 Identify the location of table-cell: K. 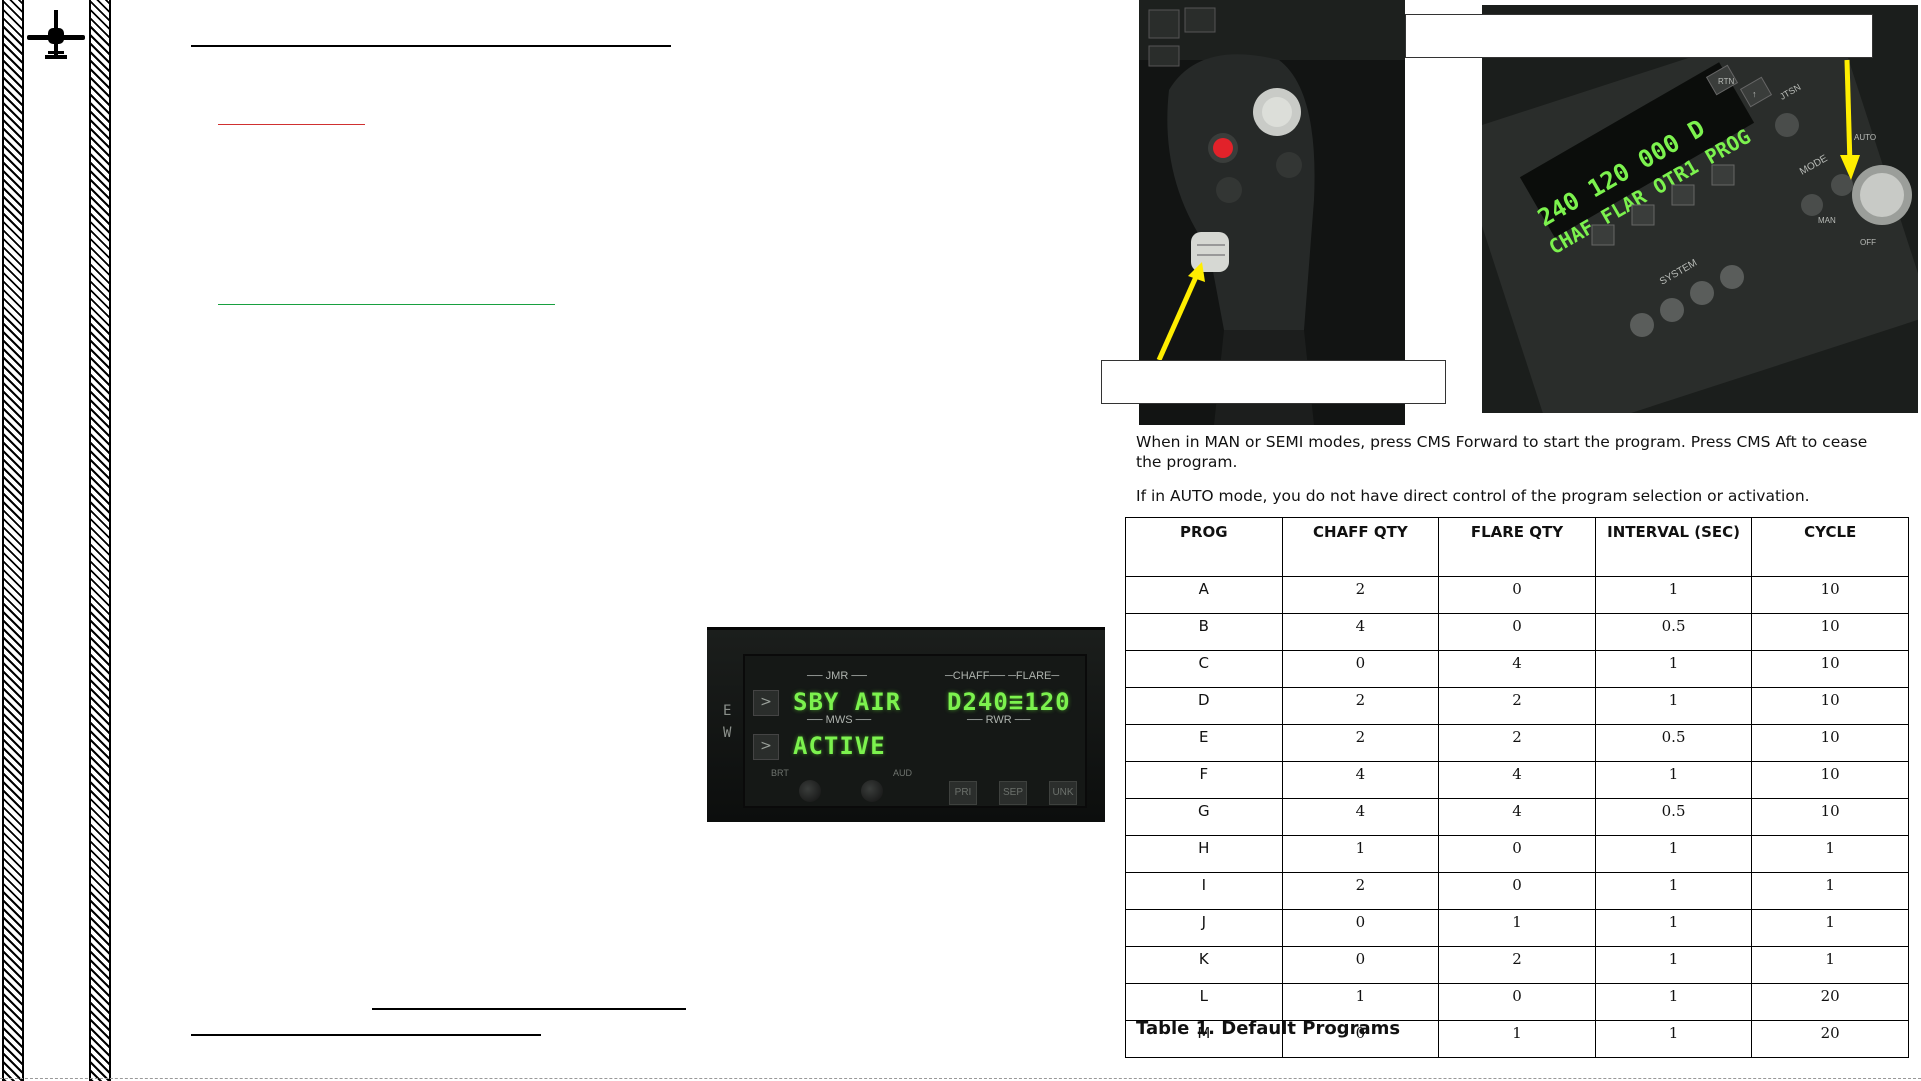
(1204, 965).